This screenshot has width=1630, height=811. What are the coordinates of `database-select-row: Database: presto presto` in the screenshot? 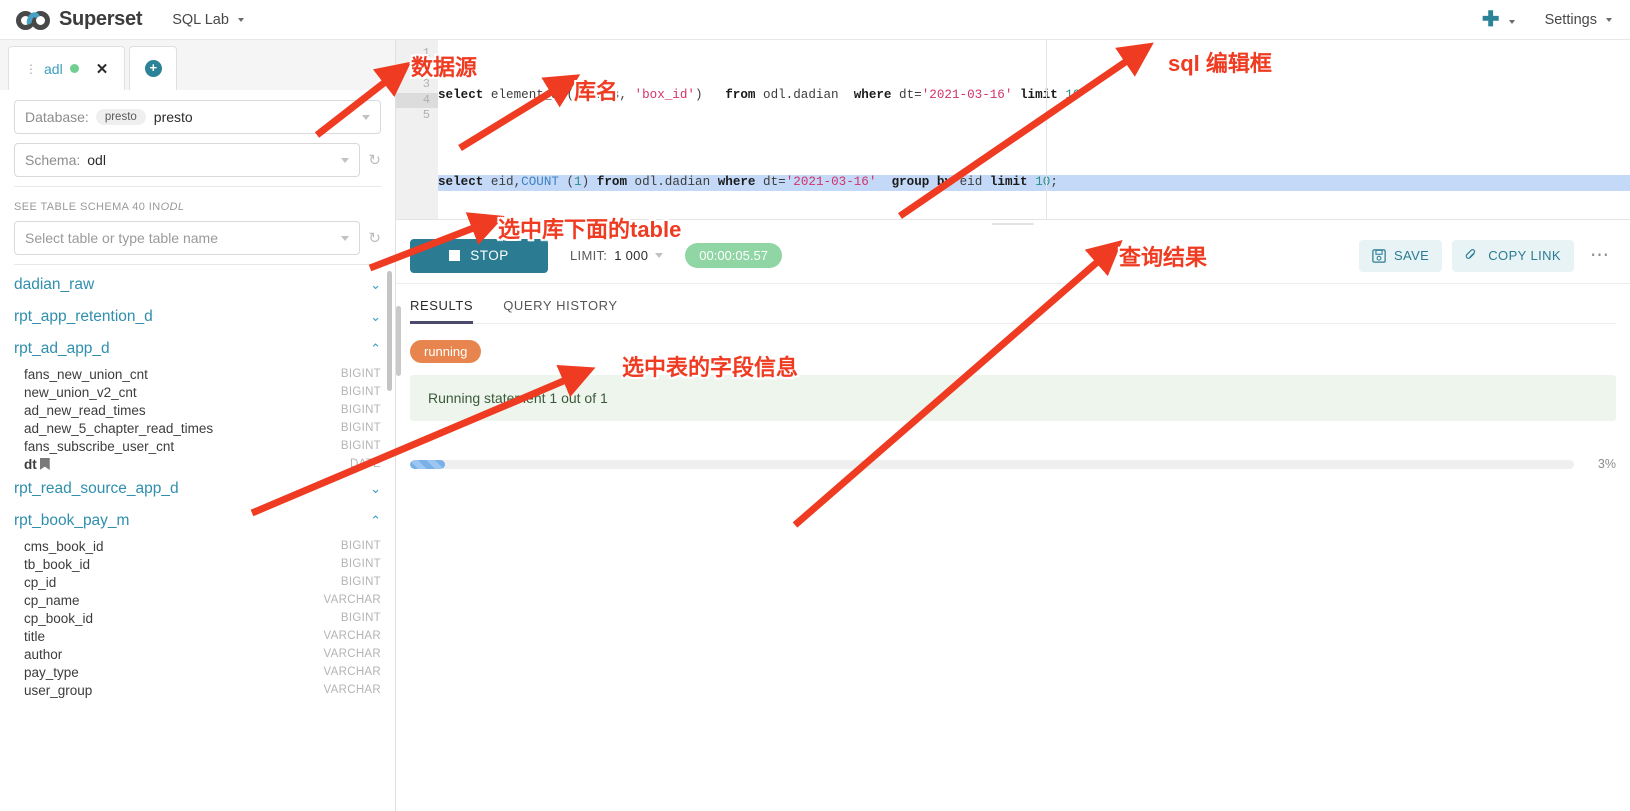 It's located at (197, 117).